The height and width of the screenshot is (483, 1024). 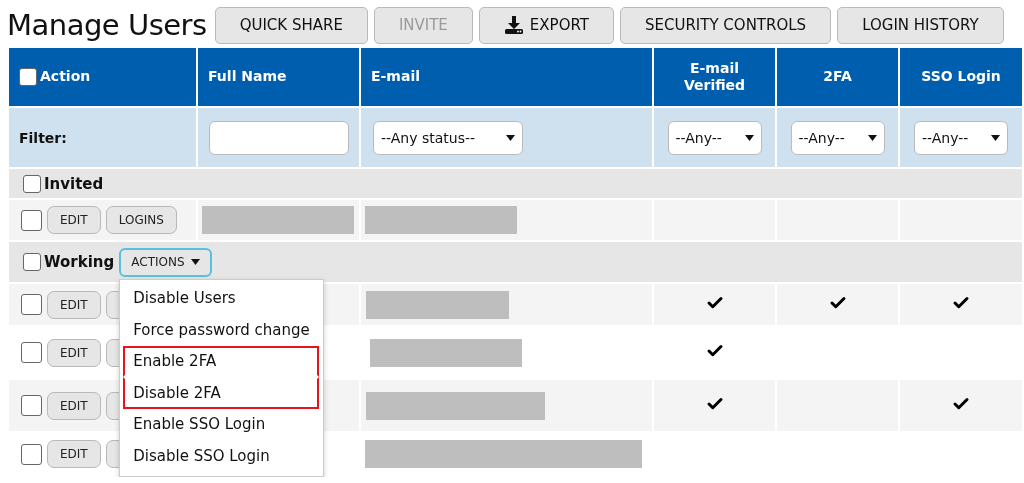 What do you see at coordinates (961, 77) in the screenshot?
I see `column-header: SSO Login` at bounding box center [961, 77].